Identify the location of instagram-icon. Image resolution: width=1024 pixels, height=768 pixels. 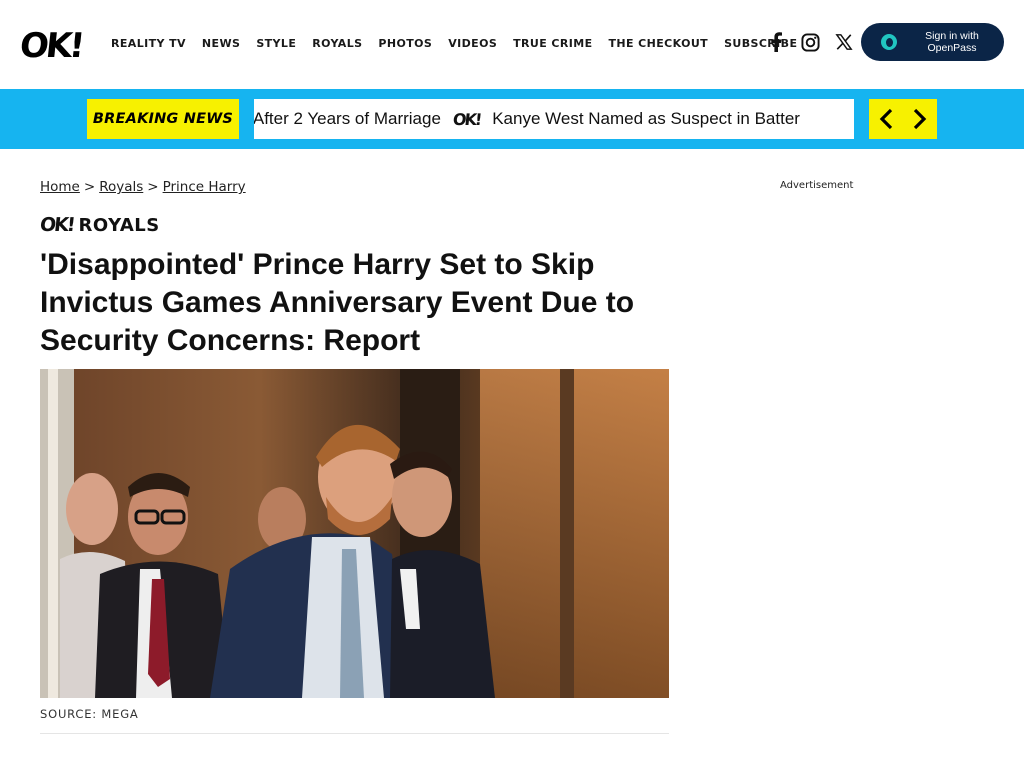
(810, 42).